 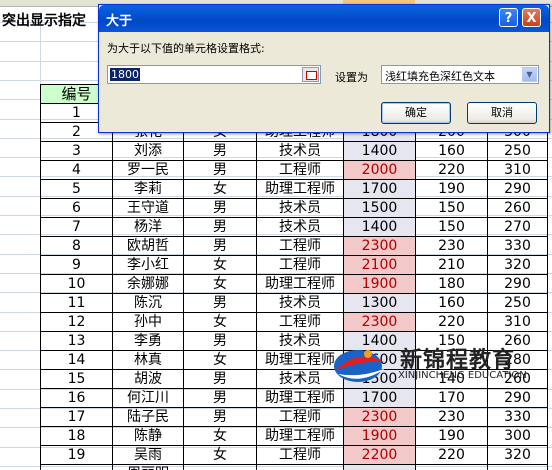 What do you see at coordinates (379, 303) in the screenshot?
I see `table-cell: 1300` at bounding box center [379, 303].